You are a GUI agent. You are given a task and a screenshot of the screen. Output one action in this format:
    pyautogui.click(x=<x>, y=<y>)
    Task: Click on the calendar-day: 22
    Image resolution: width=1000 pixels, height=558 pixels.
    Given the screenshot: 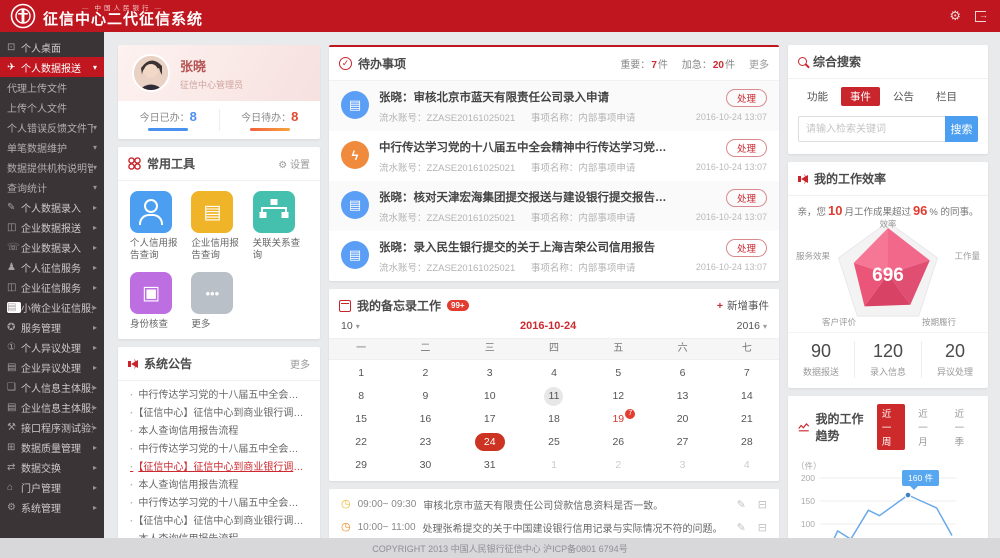 What is the action you would take?
    pyautogui.click(x=361, y=442)
    